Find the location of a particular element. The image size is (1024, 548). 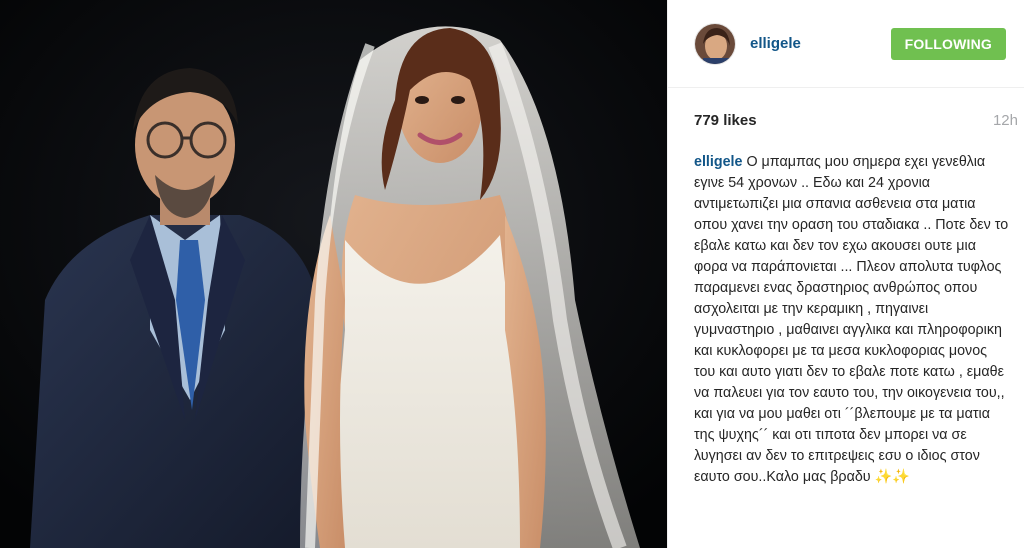

caption-username-link: elligele is located at coordinates (718, 162).